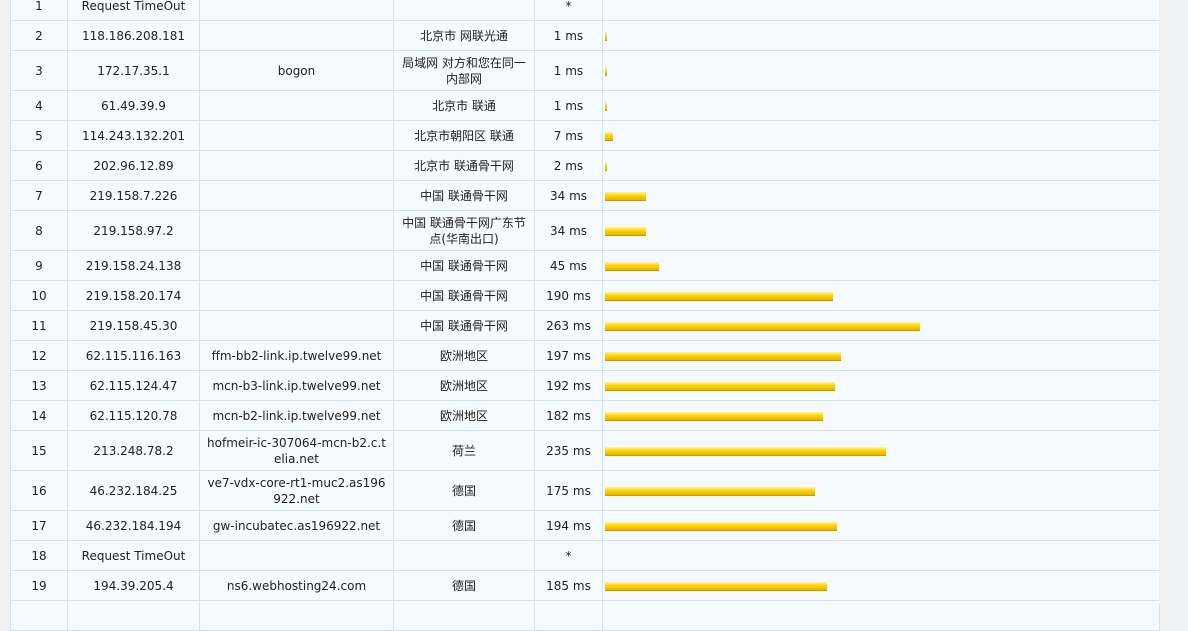 The image size is (1188, 631). I want to click on hop-number-cell: 19, so click(39, 585).